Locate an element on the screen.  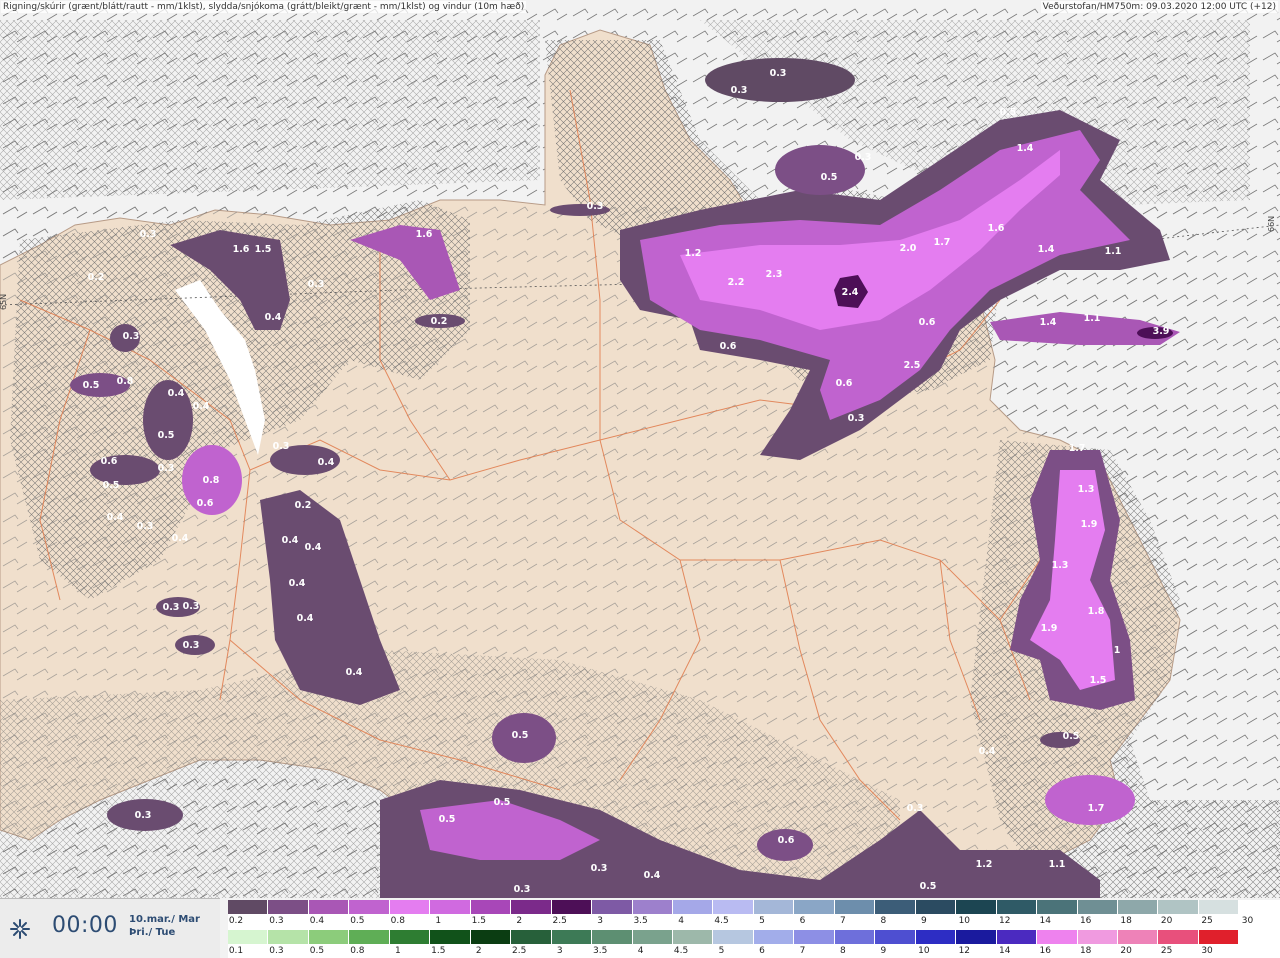
rain-legend-label: 25 is located at coordinates (1166, 951).